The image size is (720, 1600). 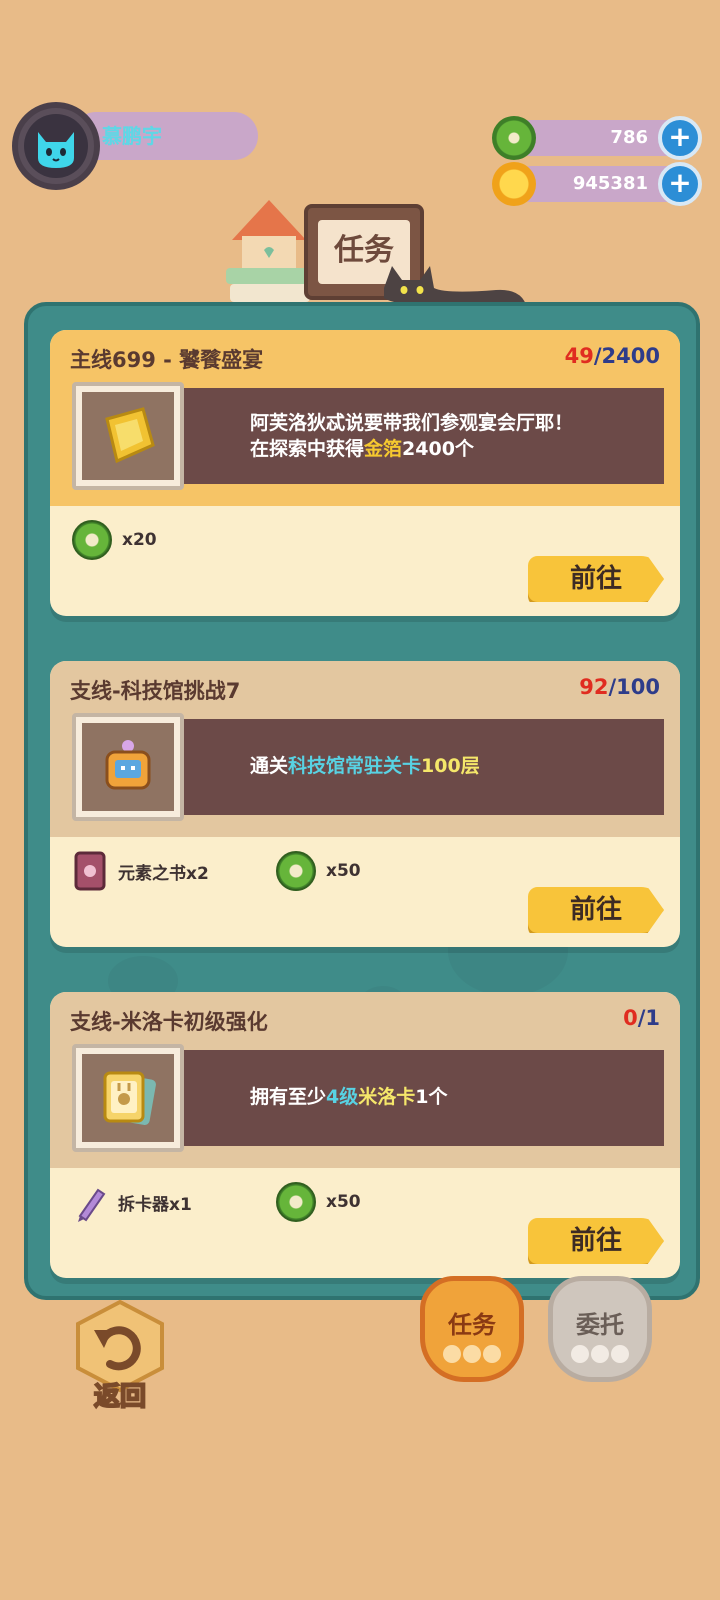 I want to click on add-coins-button: +, so click(x=680, y=184).